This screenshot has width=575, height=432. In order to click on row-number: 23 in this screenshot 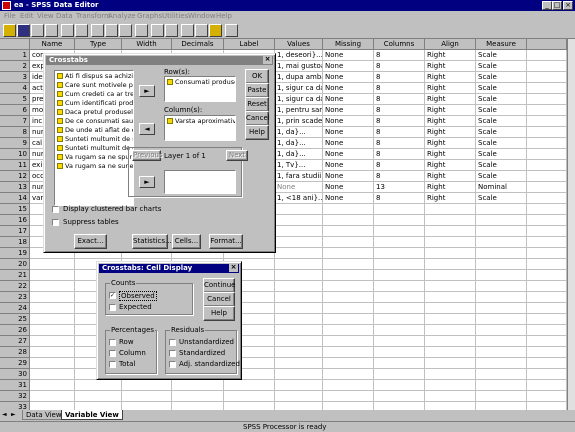, I will do `click(15, 297)`.